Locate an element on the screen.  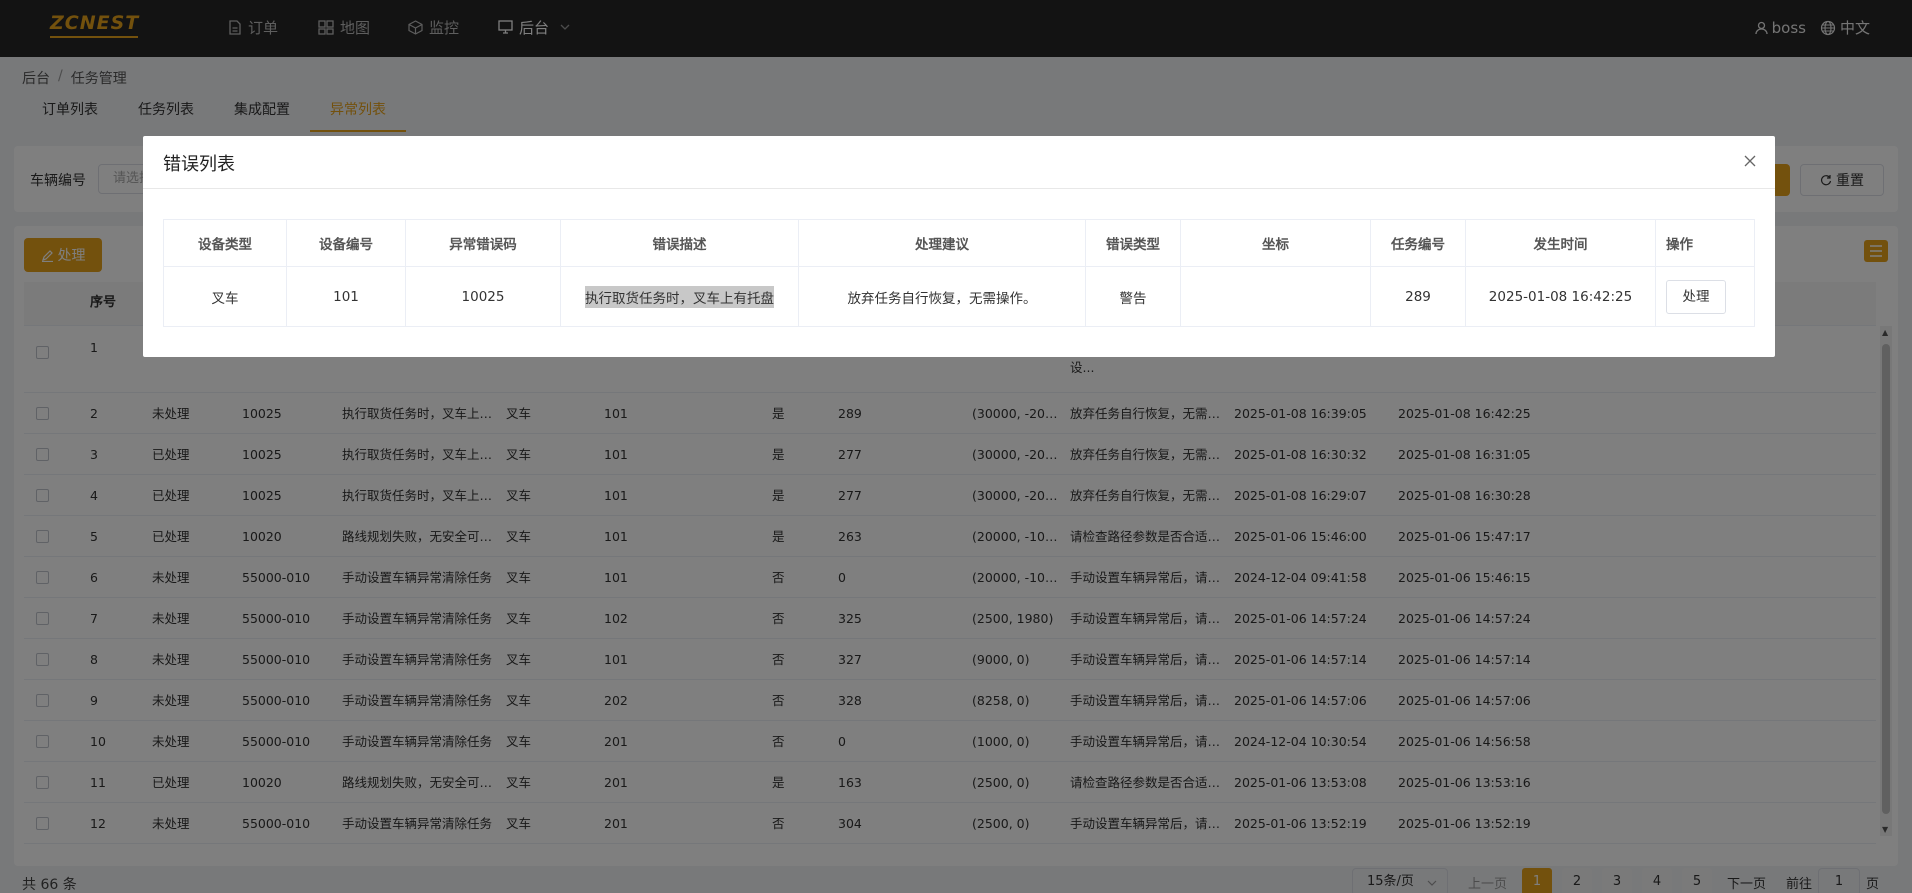
time-cell: 2025-01-08 16:42:25 is located at coordinates (1561, 296).